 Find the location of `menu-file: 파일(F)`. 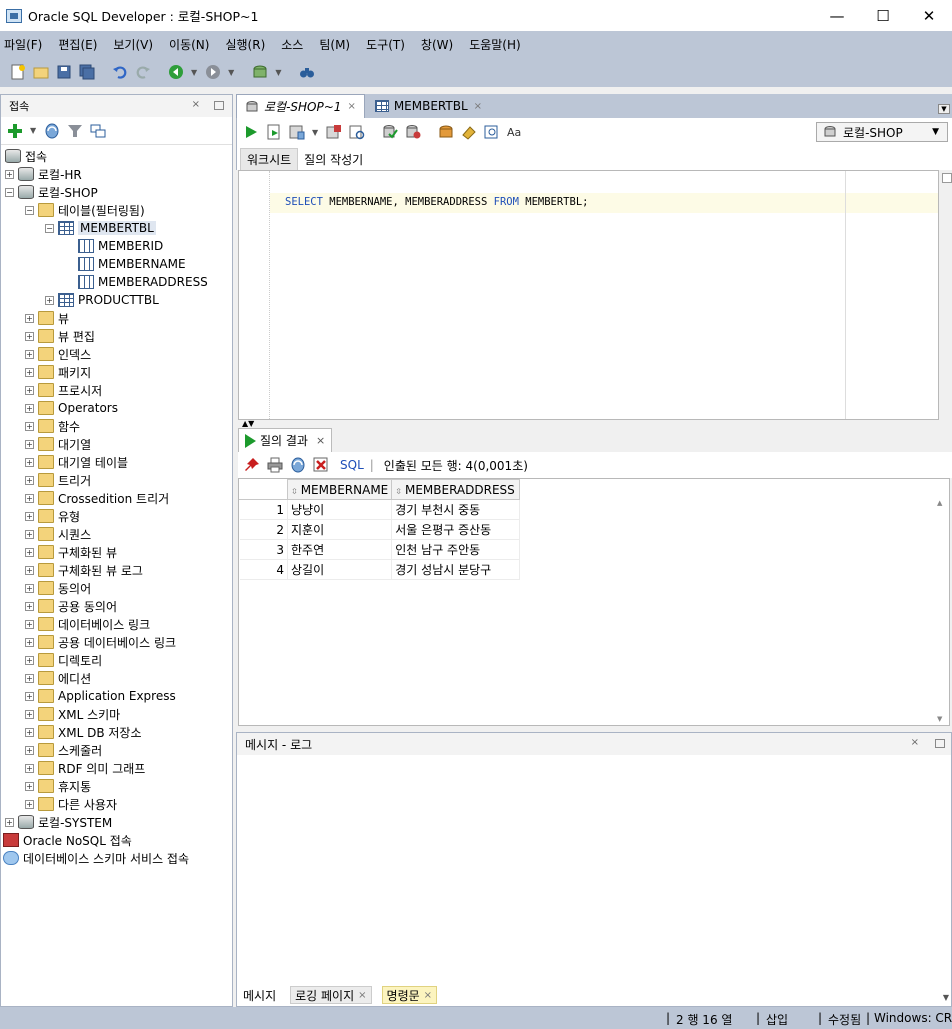

menu-file: 파일(F) is located at coordinates (23, 44).